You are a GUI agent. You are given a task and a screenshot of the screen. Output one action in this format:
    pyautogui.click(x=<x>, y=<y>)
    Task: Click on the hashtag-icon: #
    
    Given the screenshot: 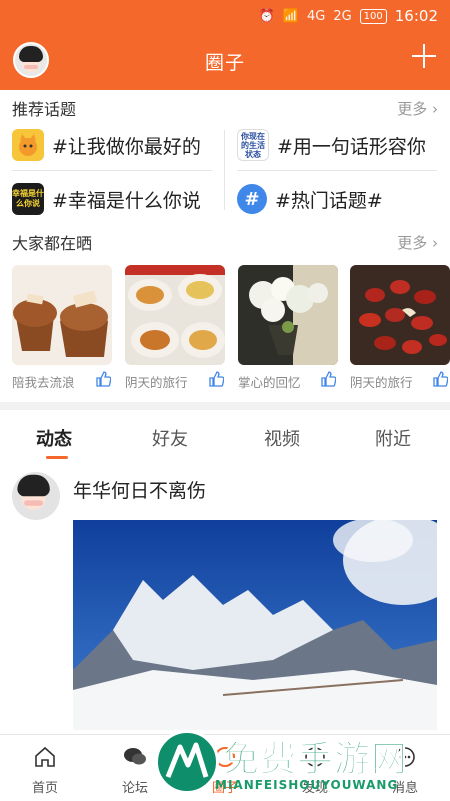 What is the action you would take?
    pyautogui.click(x=252, y=199)
    